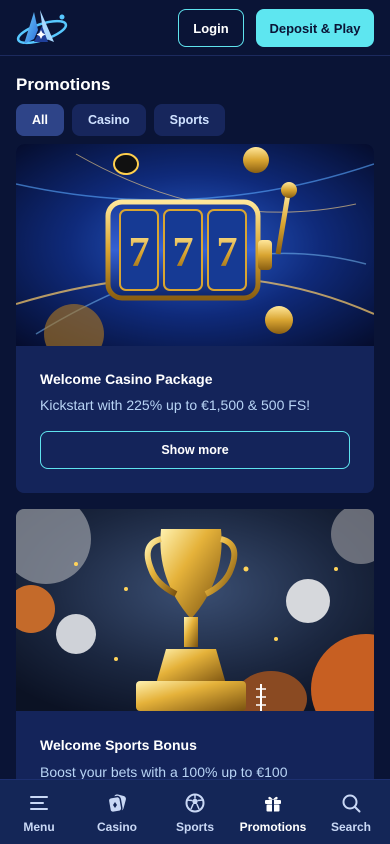 This screenshot has height=844, width=390. What do you see at coordinates (39, 803) in the screenshot?
I see `menu-icon` at bounding box center [39, 803].